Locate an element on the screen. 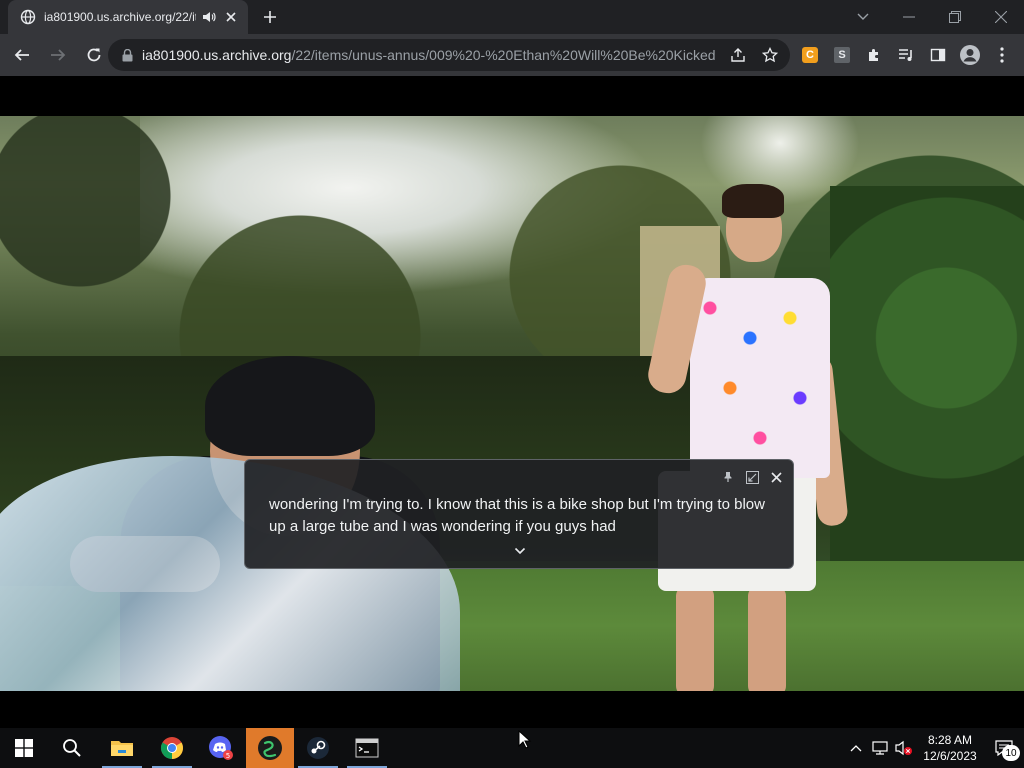  video-person-left is located at coordinates (290, 406).